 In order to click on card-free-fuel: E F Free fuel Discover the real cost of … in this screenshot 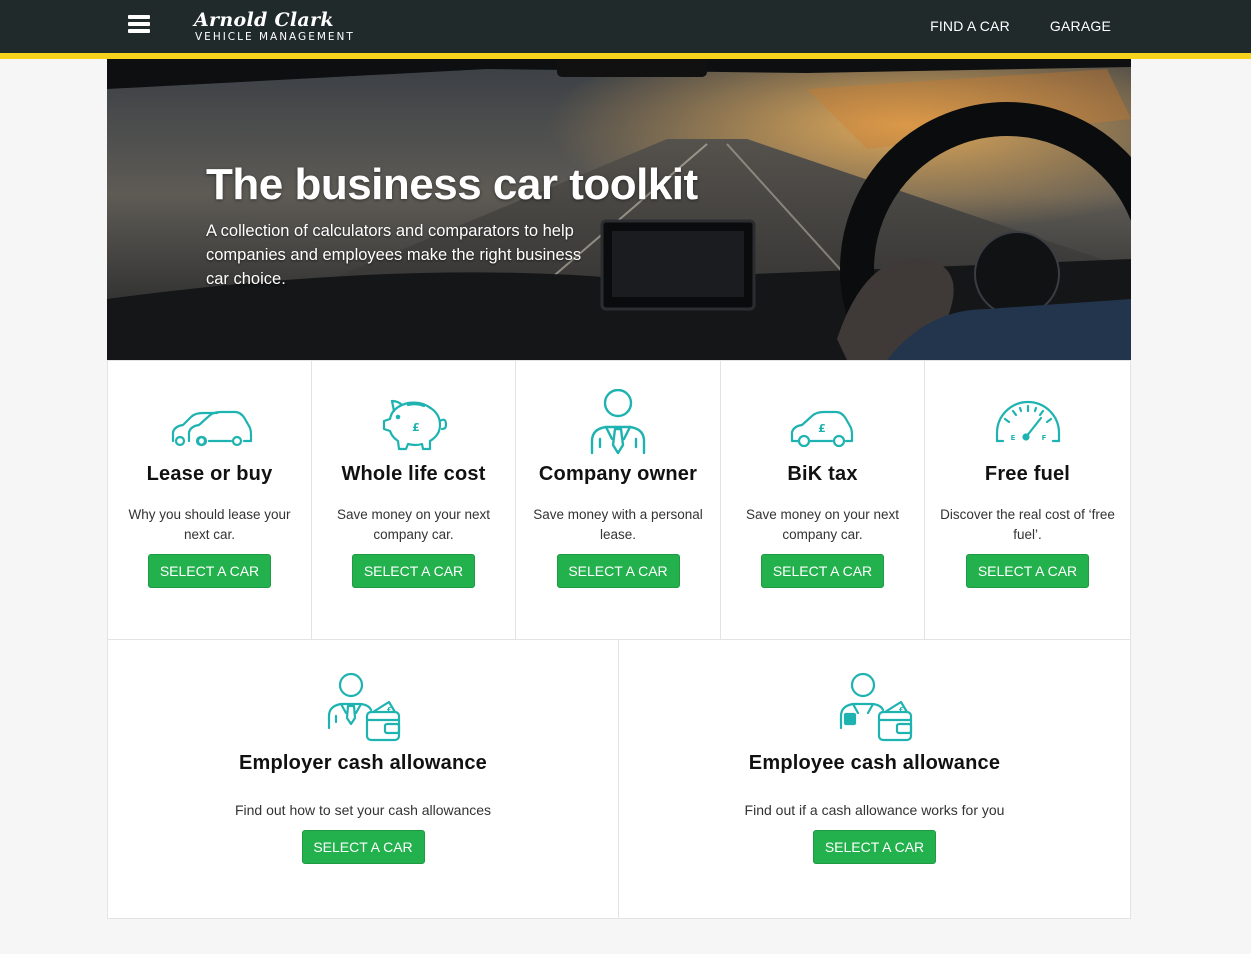, I will do `click(1027, 500)`.